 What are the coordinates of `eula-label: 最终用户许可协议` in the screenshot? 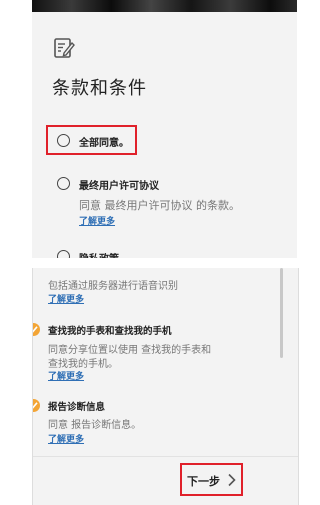 It's located at (119, 184).